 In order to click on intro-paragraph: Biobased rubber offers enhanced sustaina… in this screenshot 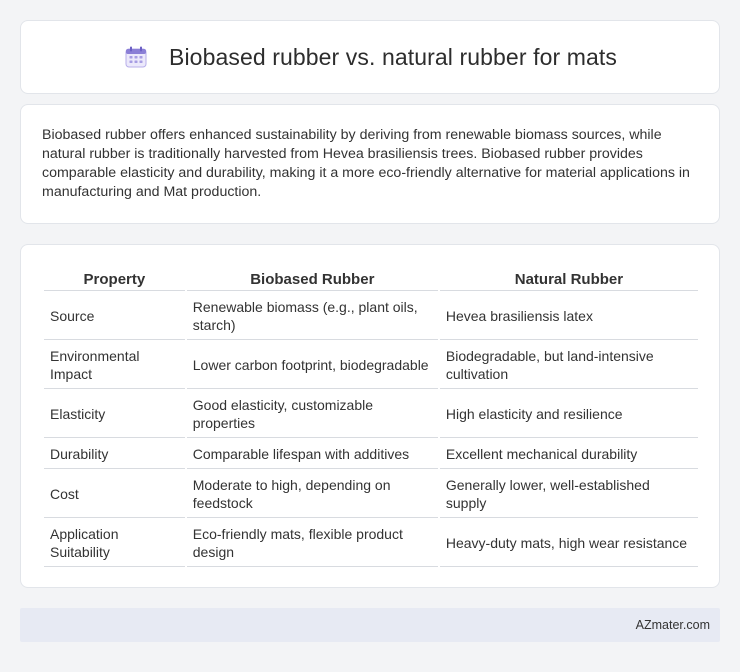, I will do `click(366, 163)`.